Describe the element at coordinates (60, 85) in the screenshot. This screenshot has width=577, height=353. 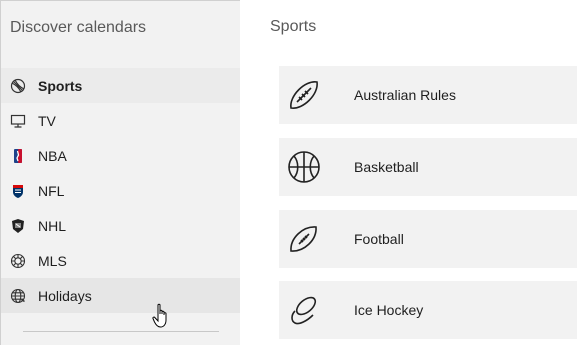
I see `sidebar-item-label: Sports` at that location.